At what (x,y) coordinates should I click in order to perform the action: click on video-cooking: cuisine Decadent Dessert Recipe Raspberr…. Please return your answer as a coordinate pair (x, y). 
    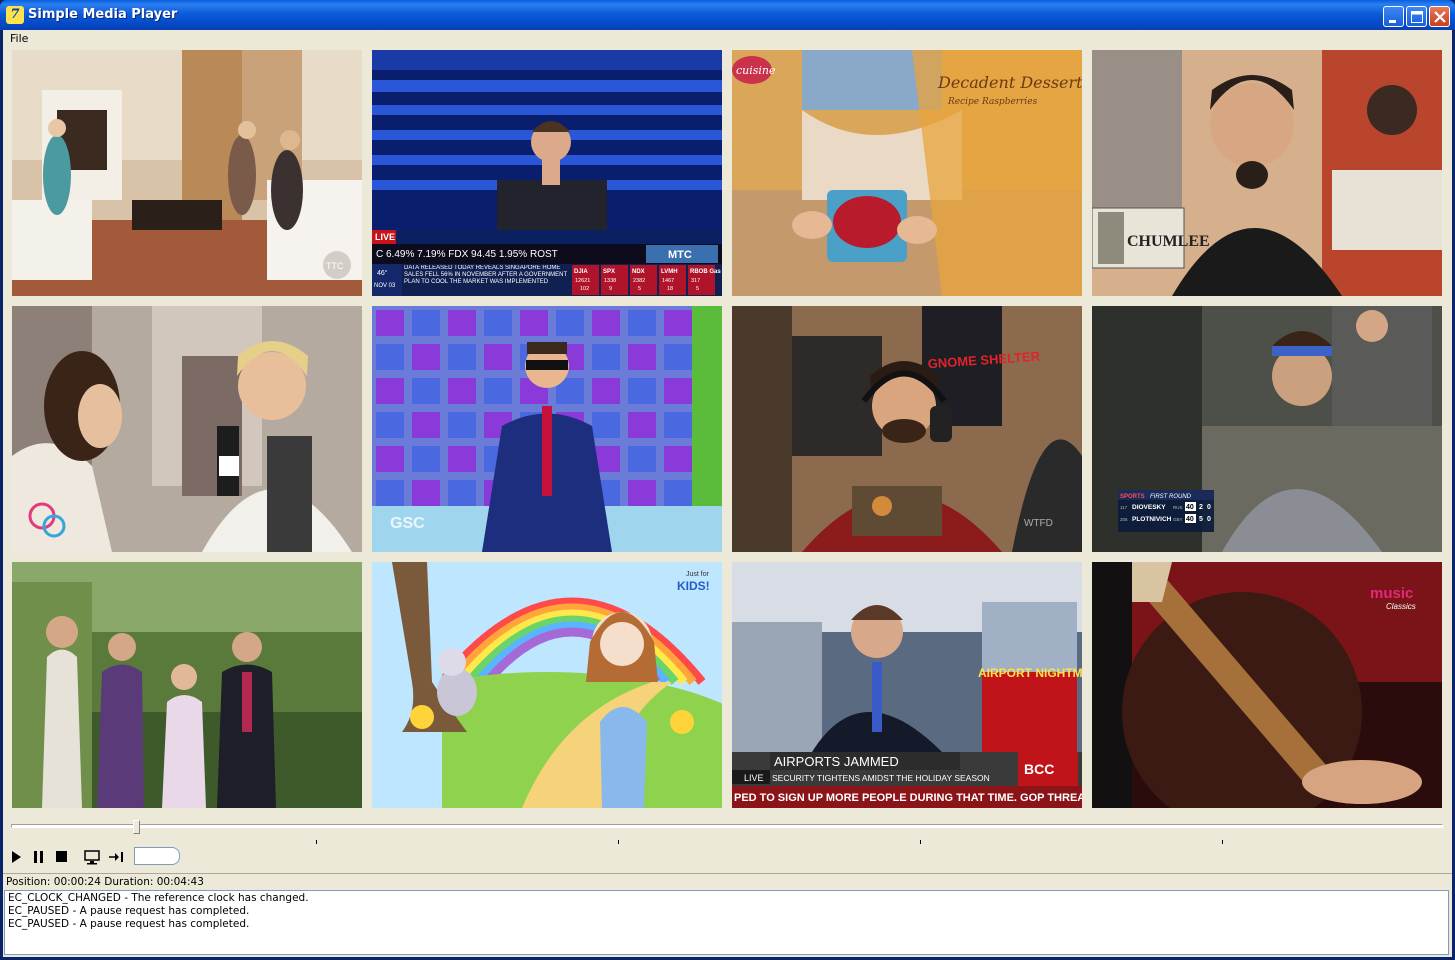
    Looking at the image, I should click on (907, 173).